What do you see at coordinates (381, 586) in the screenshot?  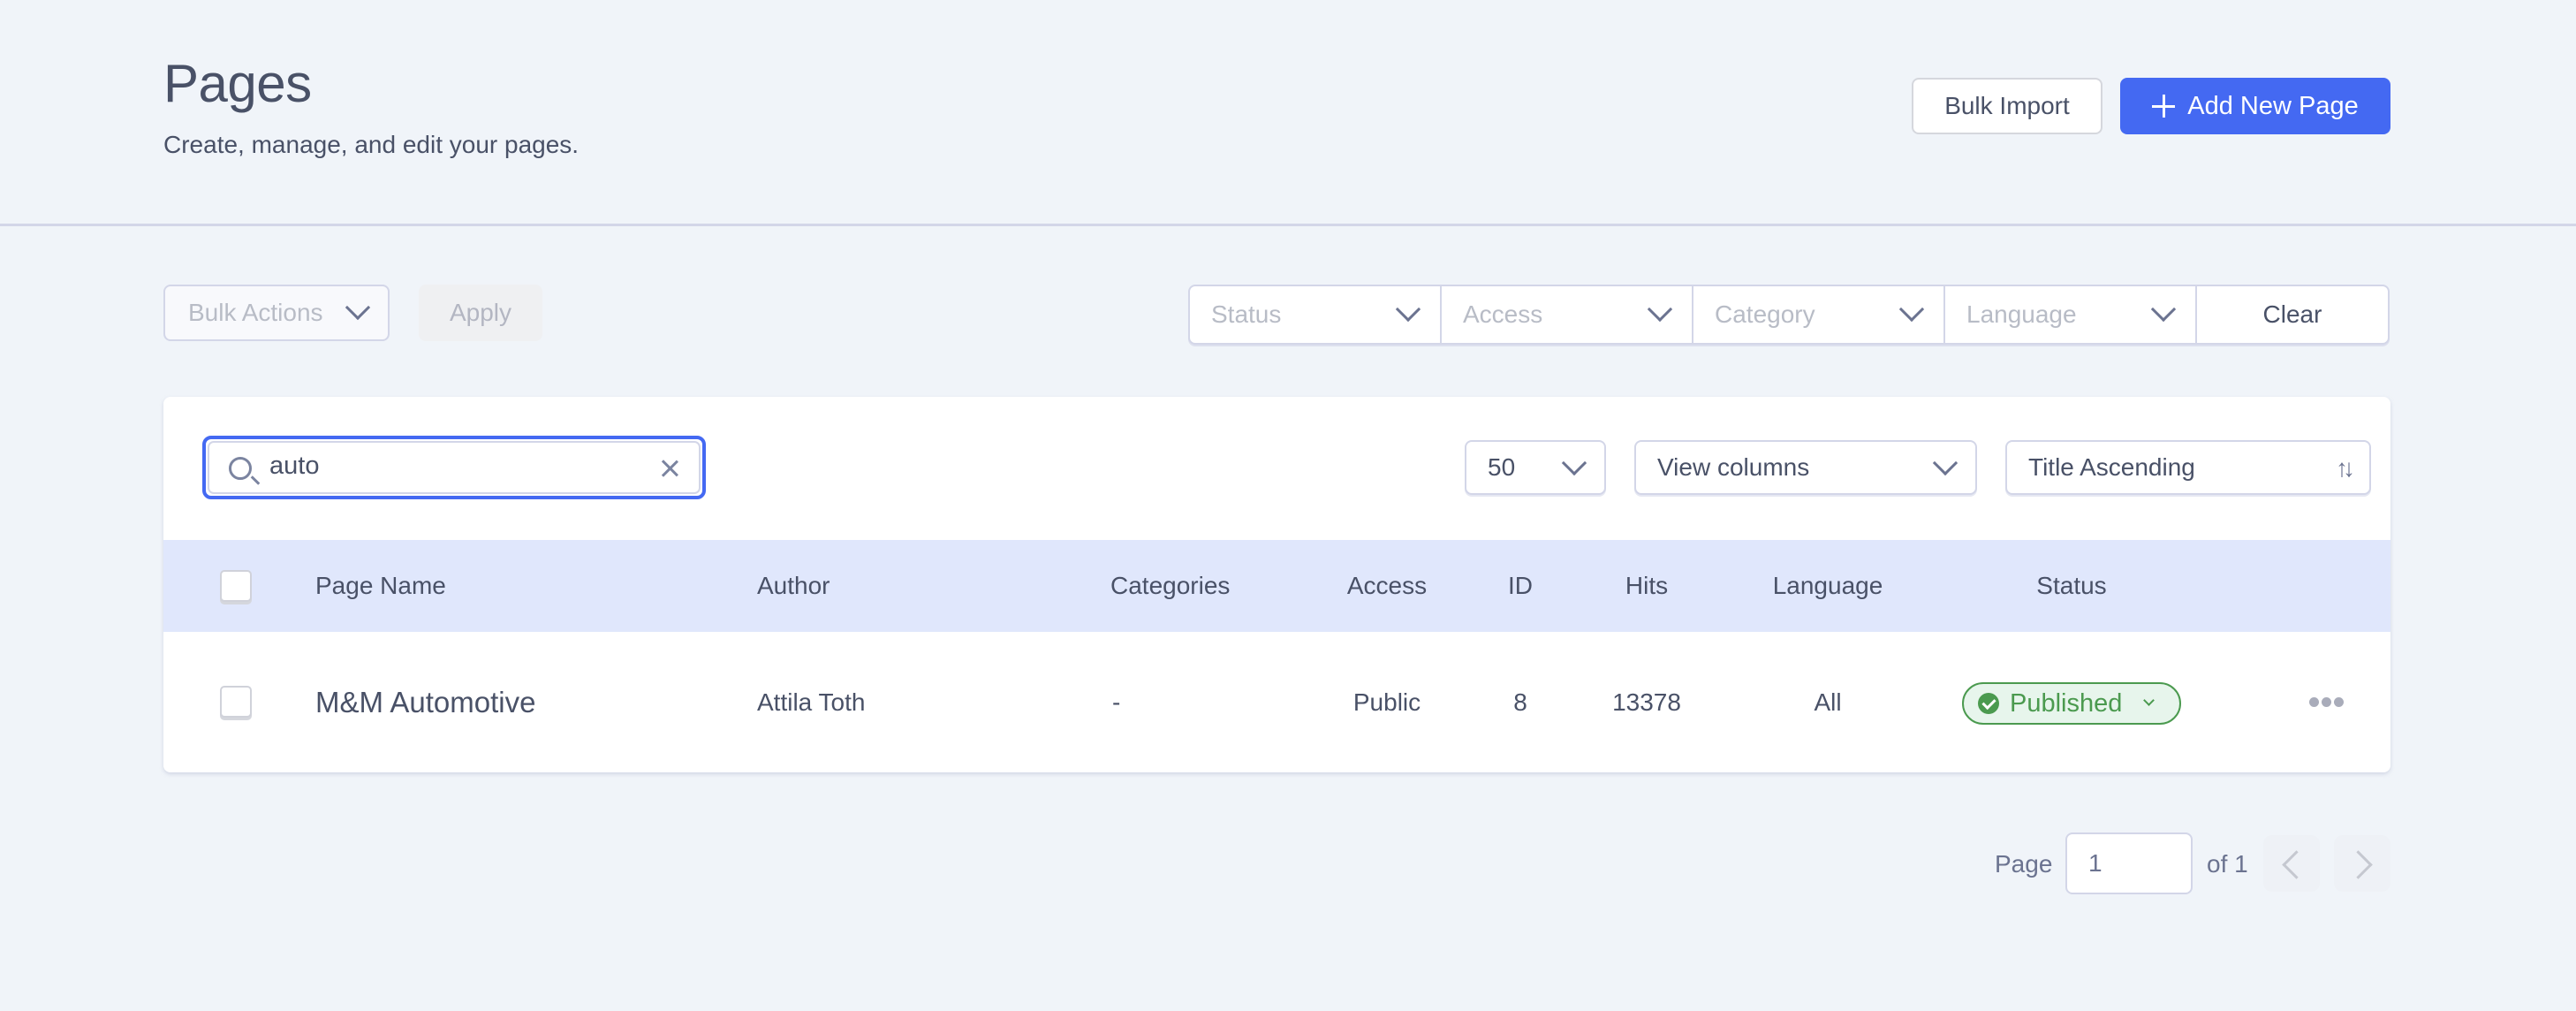 I see `column-header-page-name: Page Name` at bounding box center [381, 586].